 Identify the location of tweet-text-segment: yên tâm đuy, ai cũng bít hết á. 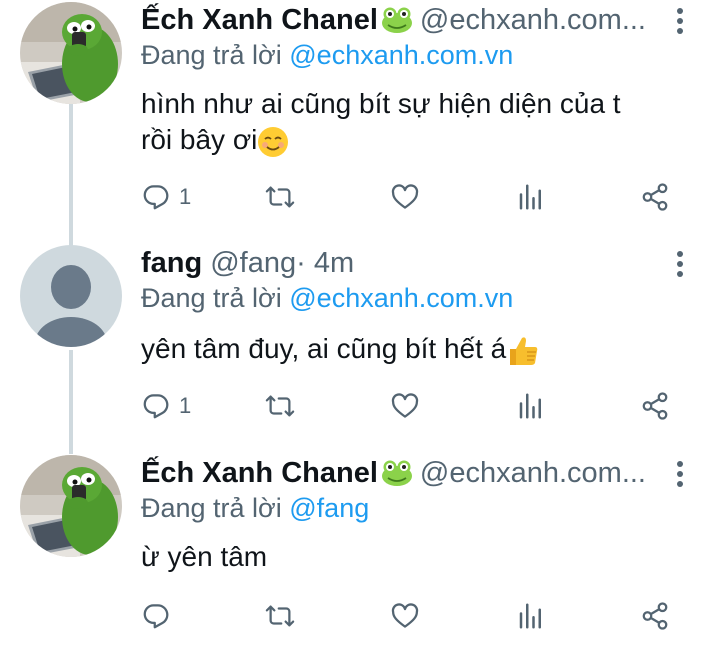
(324, 348).